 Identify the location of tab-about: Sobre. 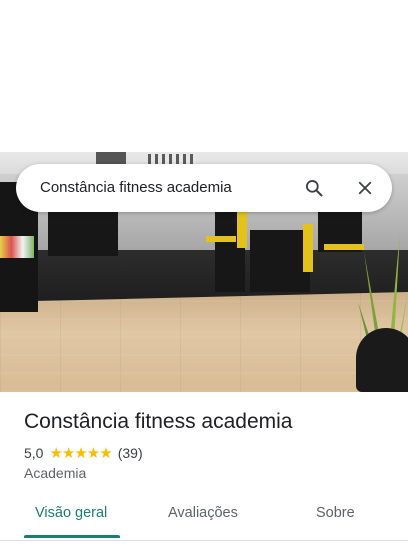
(335, 513).